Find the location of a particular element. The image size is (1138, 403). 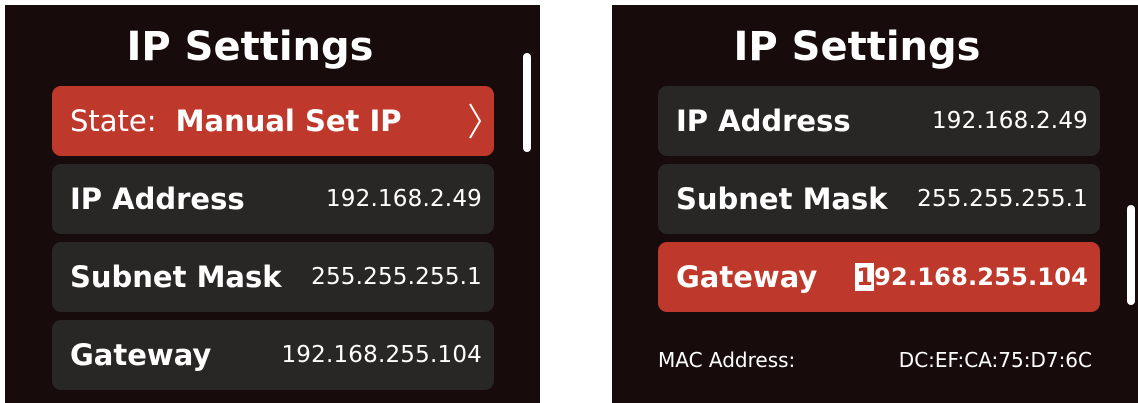

state-row: State: Manual Set IP is located at coordinates (273, 121).